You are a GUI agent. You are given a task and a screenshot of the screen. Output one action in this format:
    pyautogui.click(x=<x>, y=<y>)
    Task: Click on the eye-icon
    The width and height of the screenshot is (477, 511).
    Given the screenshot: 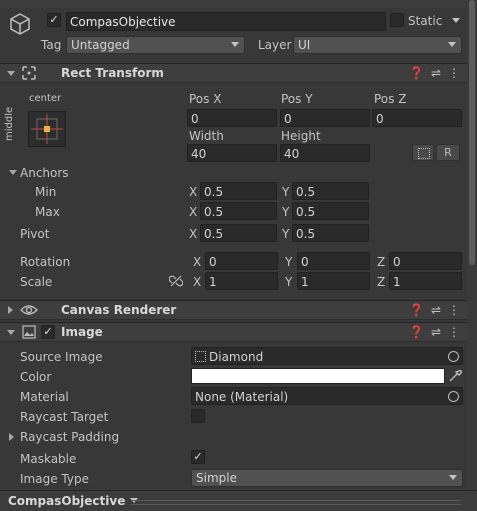 What is the action you would take?
    pyautogui.click(x=29, y=311)
    